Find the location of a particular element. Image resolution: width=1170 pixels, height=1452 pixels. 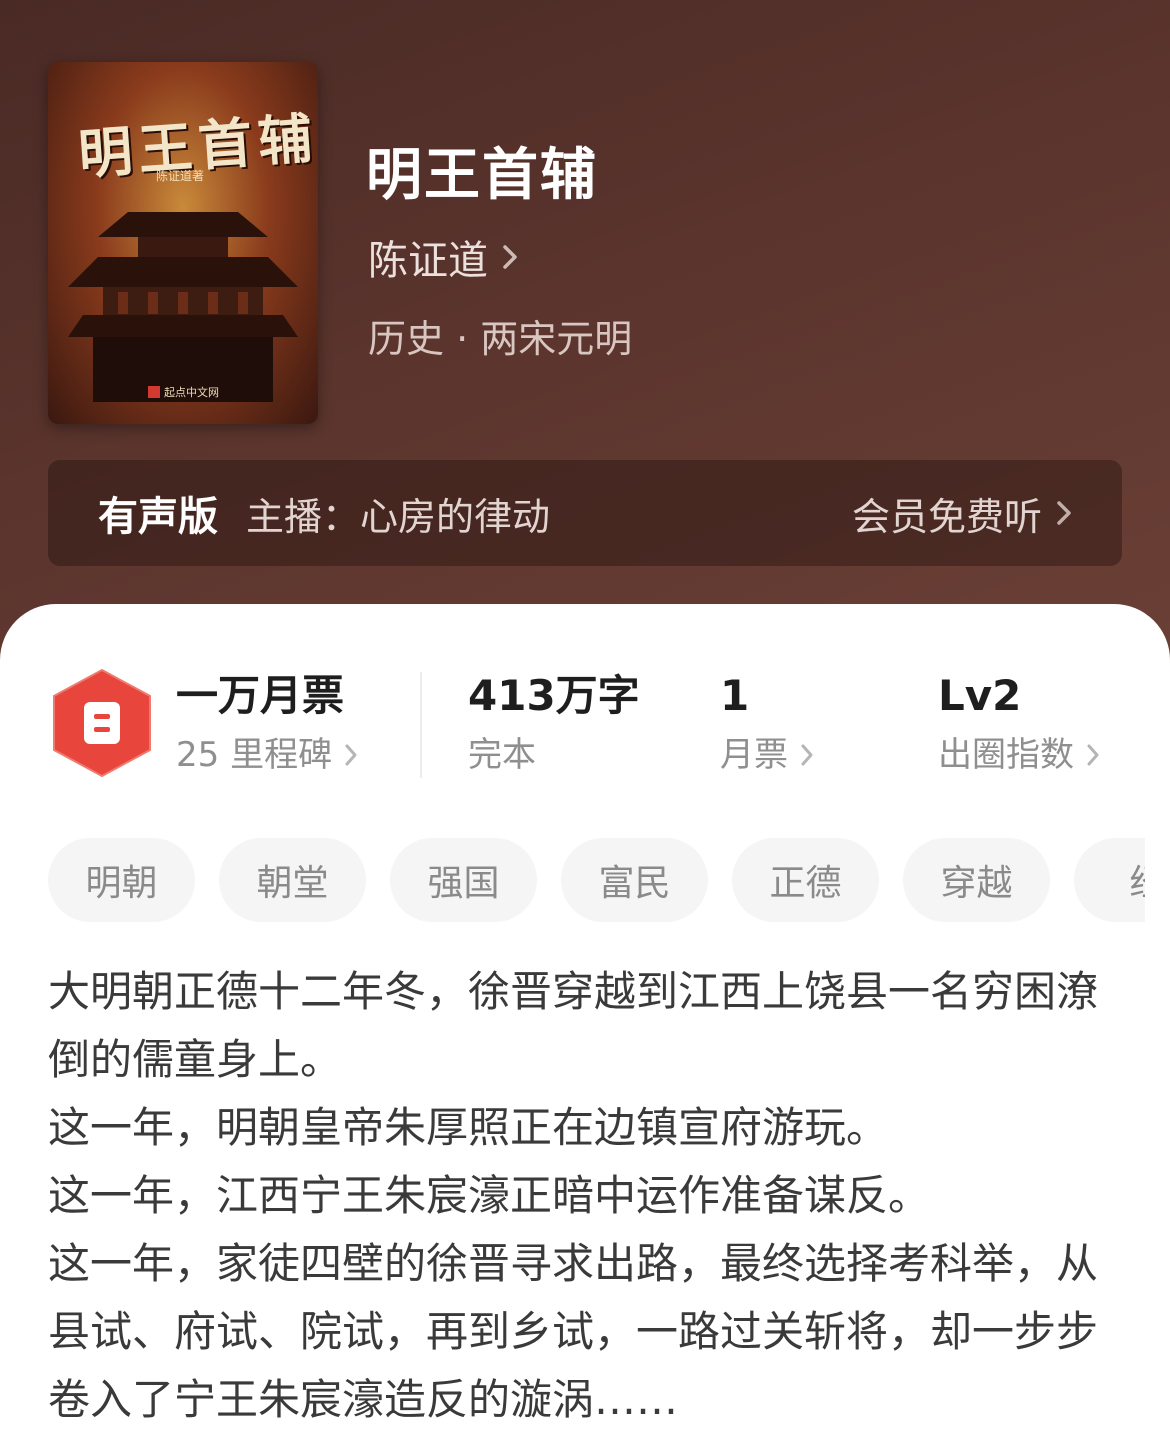

author-link: 陈证道 is located at coordinates (443, 257).